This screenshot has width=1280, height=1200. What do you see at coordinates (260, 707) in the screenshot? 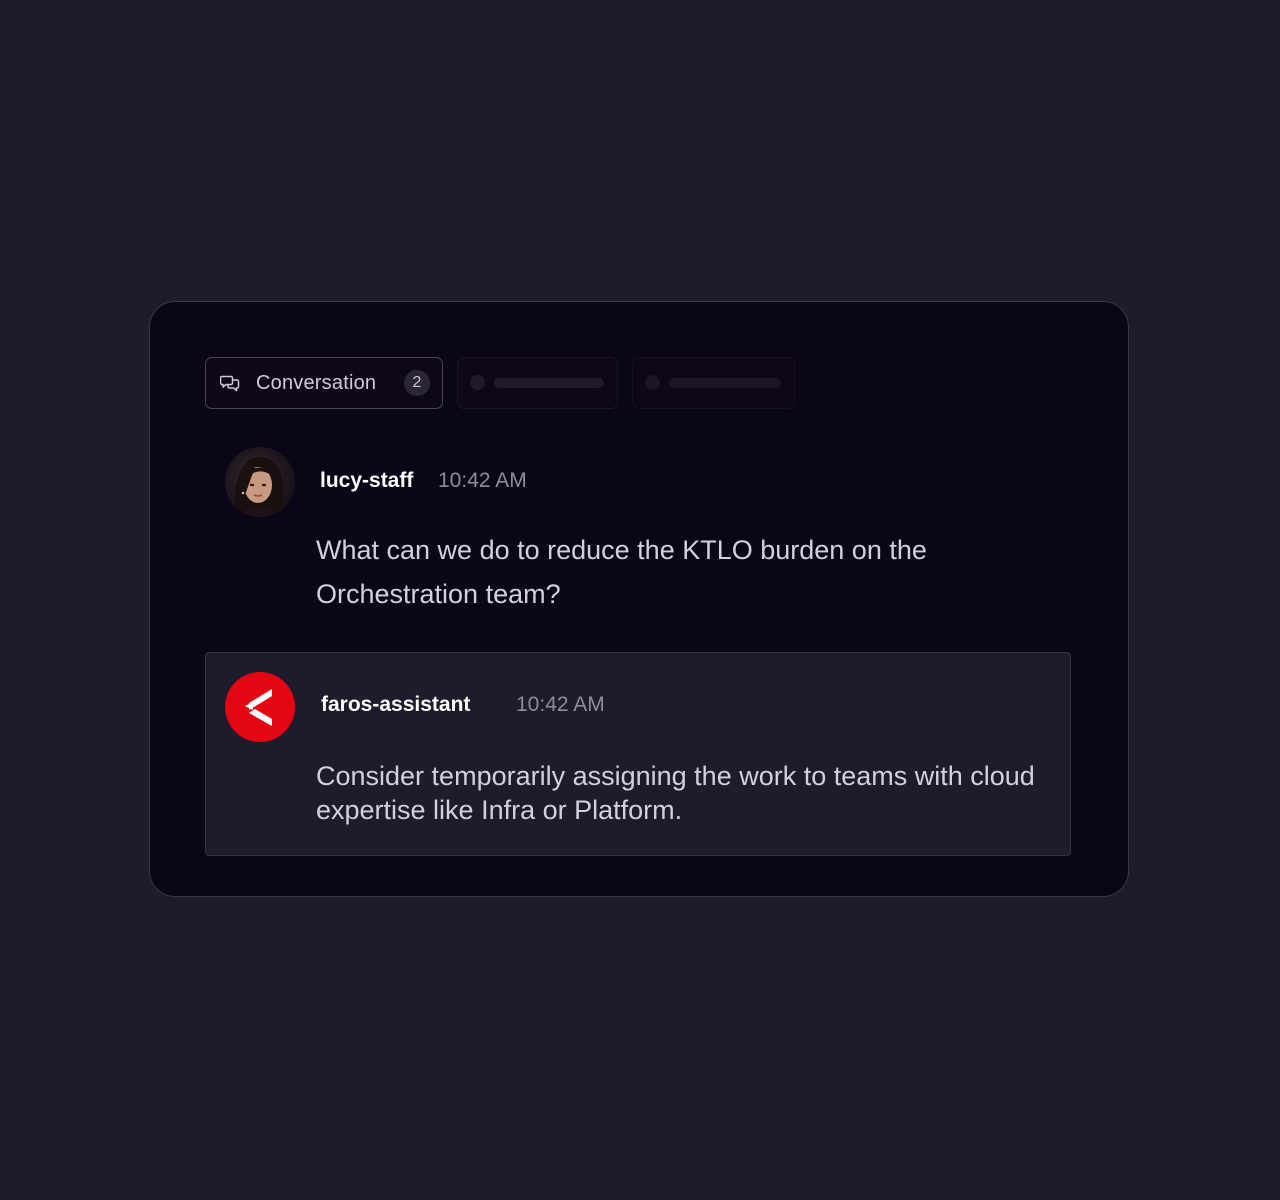
I see `faros-logo-icon` at bounding box center [260, 707].